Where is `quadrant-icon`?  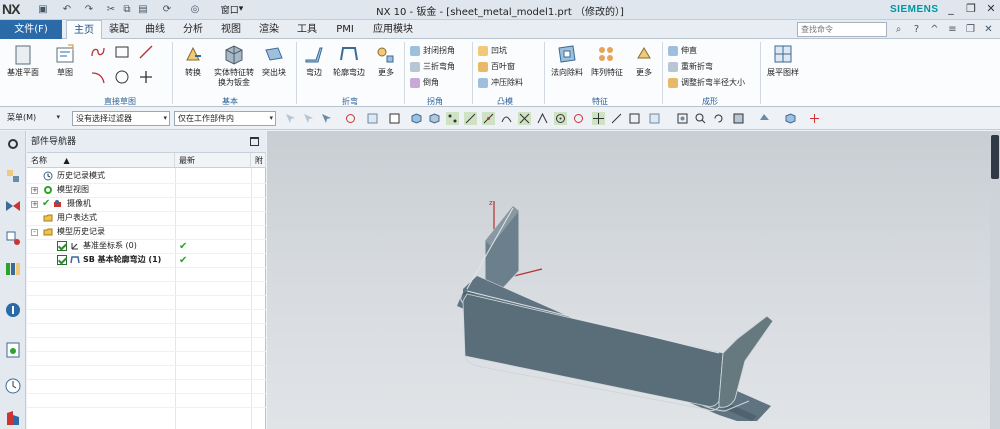 quadrant-icon is located at coordinates (578, 118).